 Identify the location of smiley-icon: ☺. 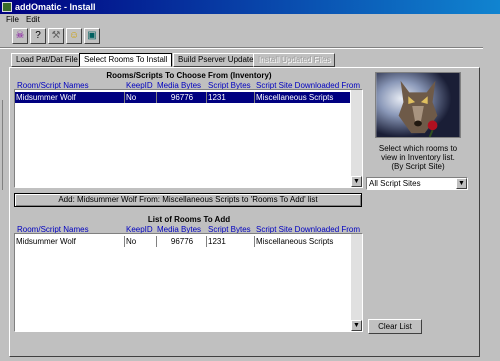
(74, 36).